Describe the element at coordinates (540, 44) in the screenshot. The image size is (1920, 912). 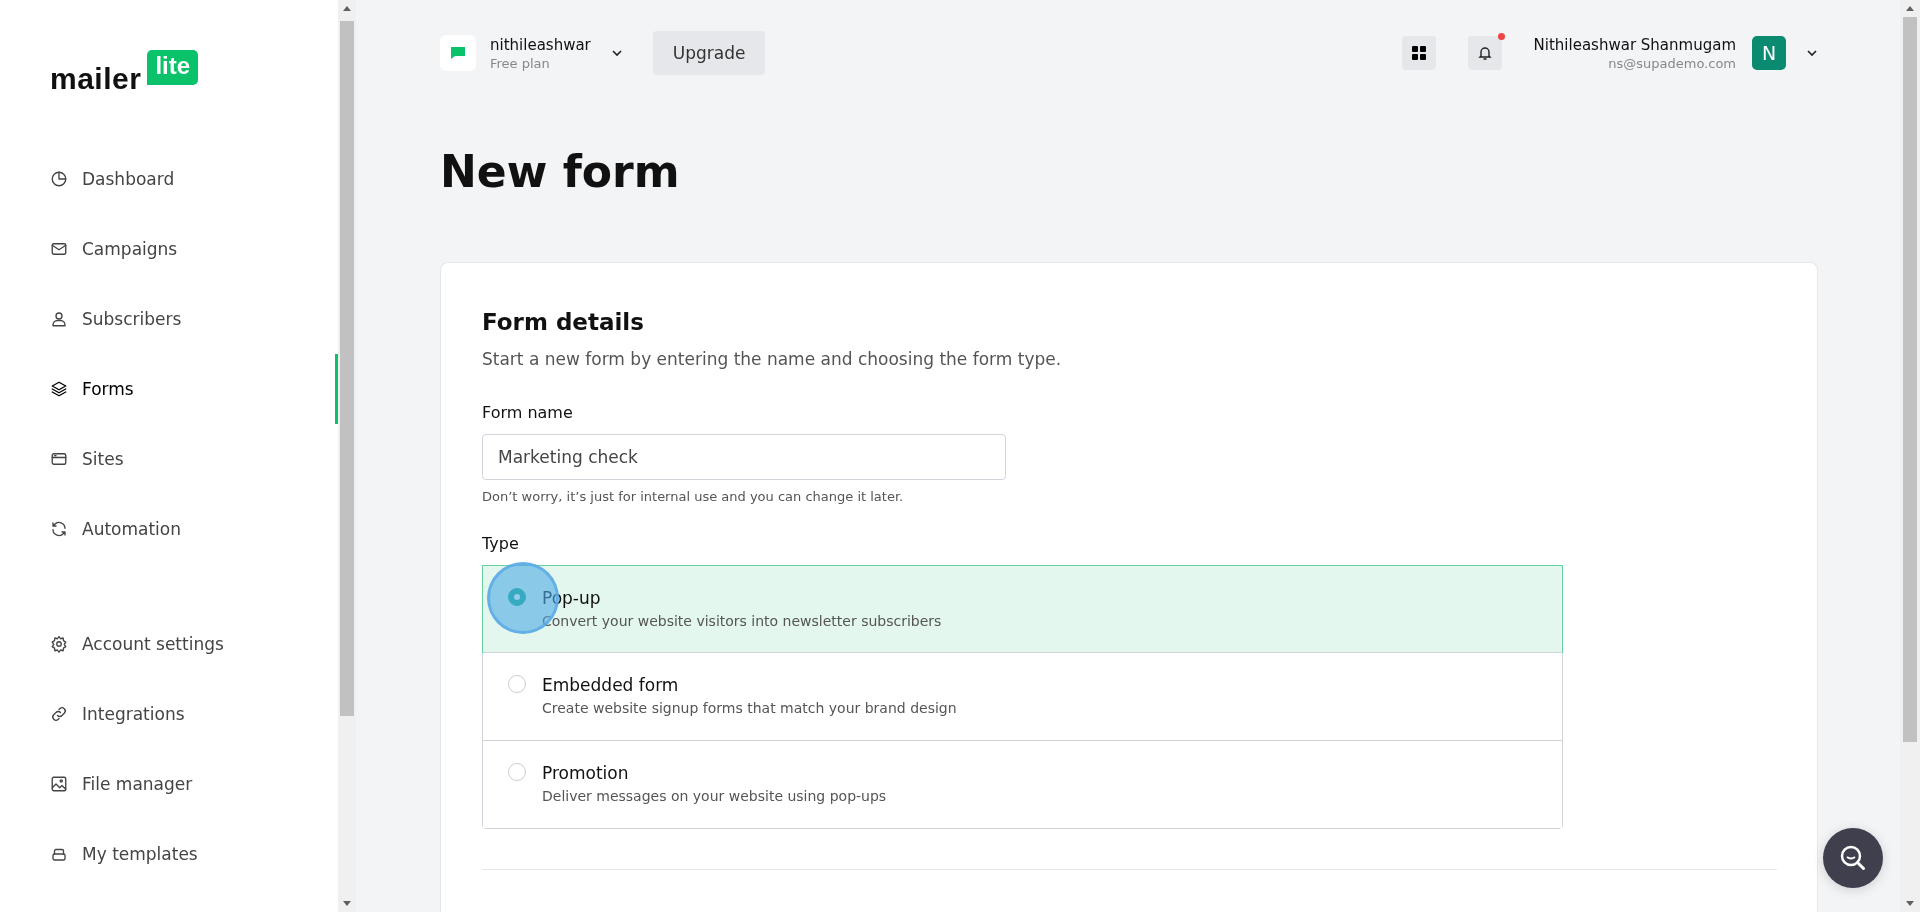
I see `account-name: nithileashwar` at that location.